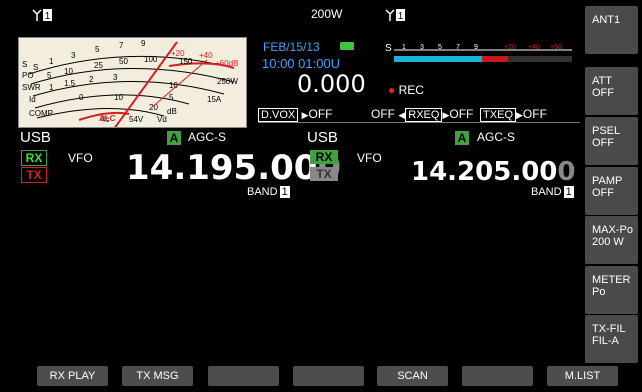  Describe the element at coordinates (424, 115) in the screenshot. I see `rxeq-label: RXEQ` at that location.